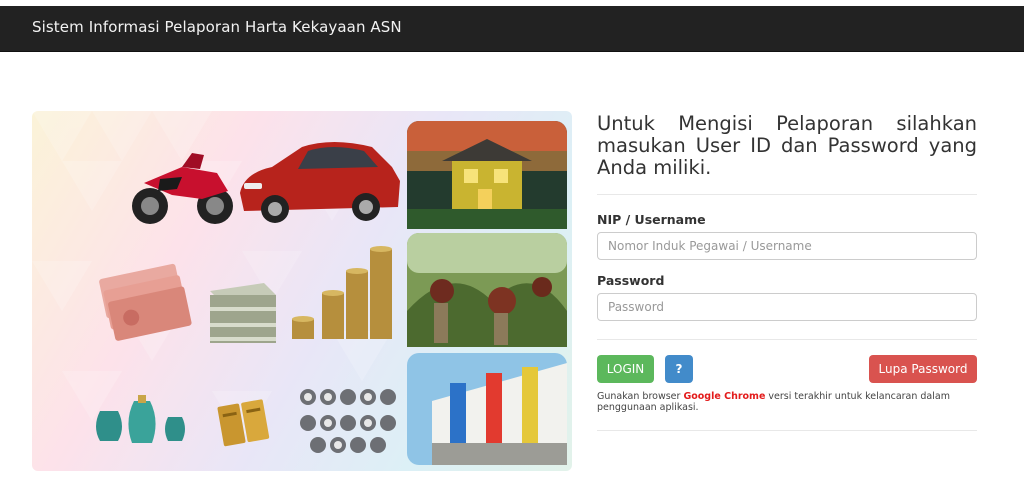  I want to click on watch-icon, so click(348, 421).